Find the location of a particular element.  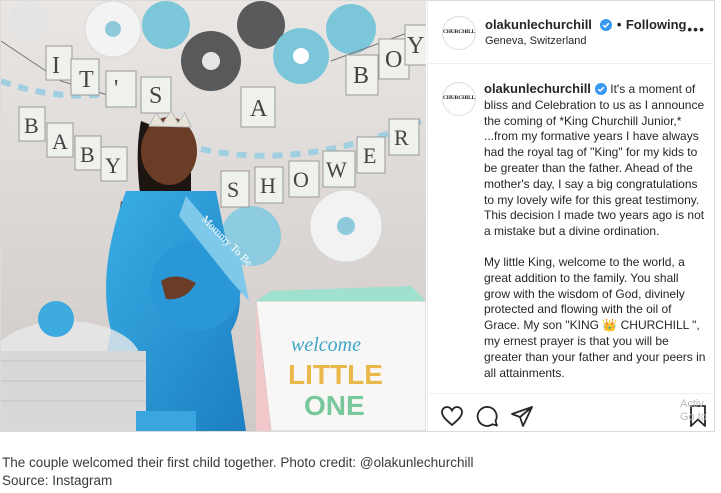

svg-text: H is located at coordinates (268, 185).